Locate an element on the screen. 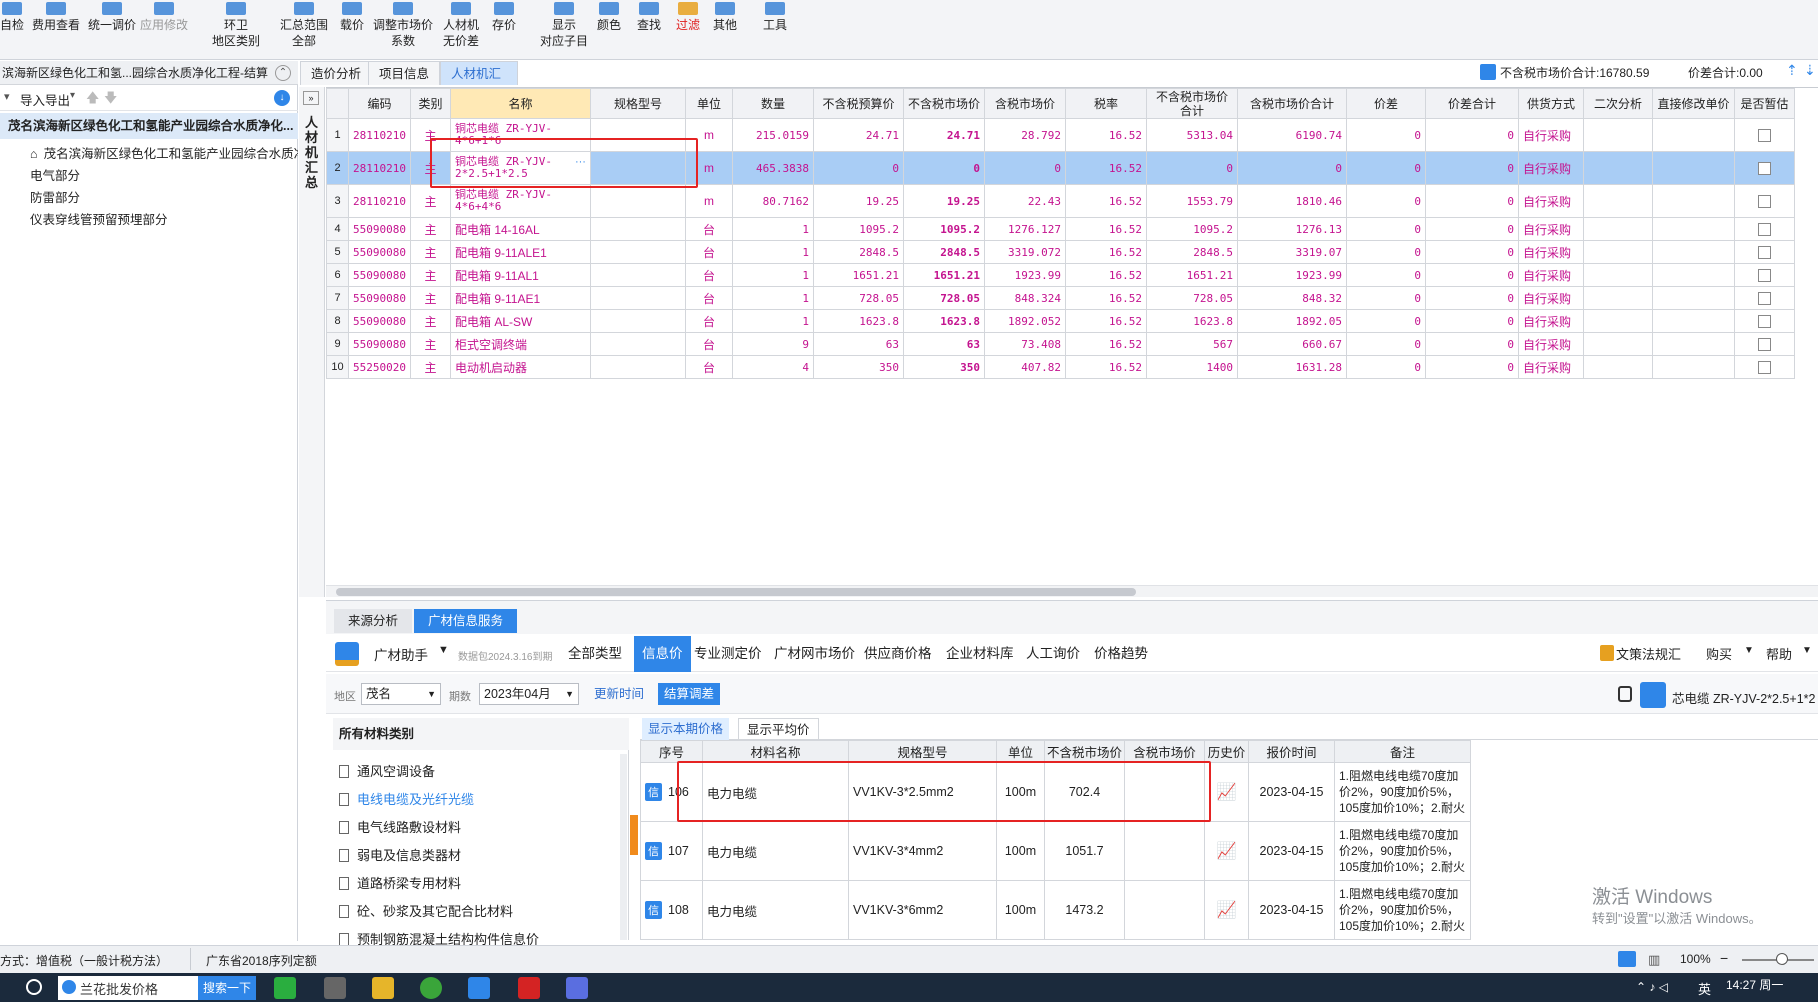  table-cell: 1623.8 is located at coordinates (858, 321).